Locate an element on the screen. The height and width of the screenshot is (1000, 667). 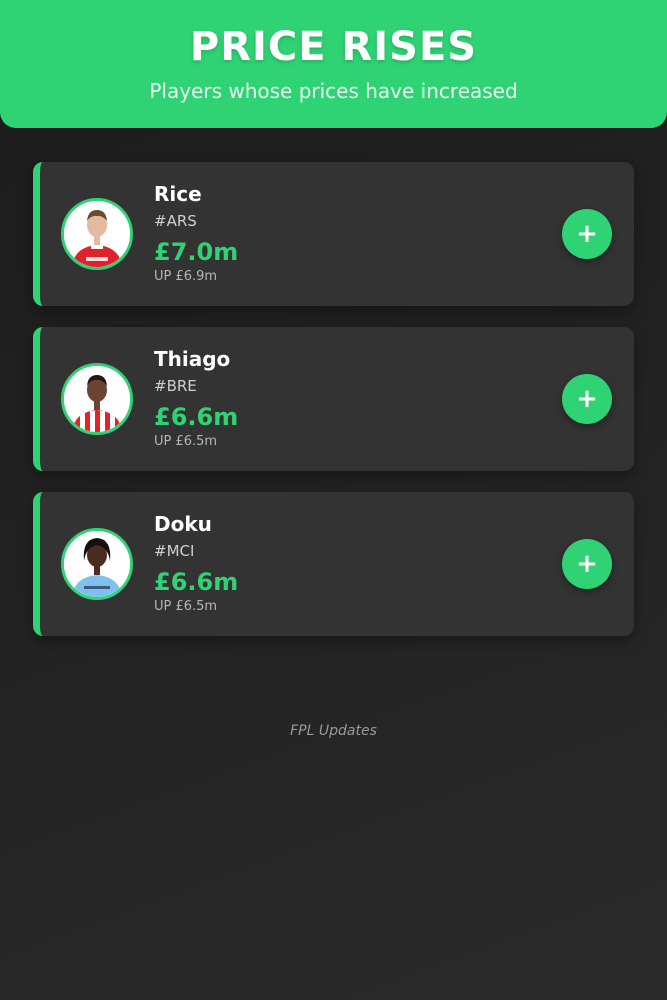
player-name: Doku is located at coordinates (183, 524).